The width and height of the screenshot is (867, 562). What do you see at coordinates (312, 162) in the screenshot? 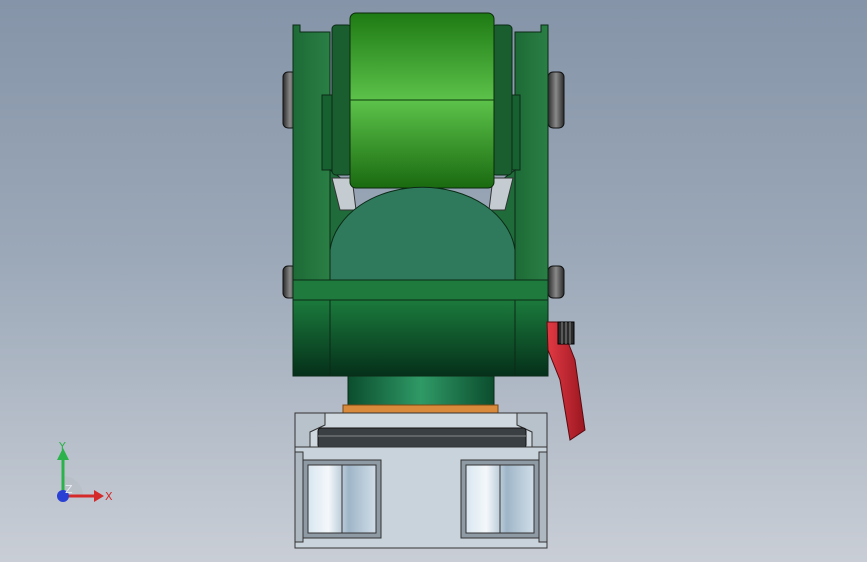
I see `left-frame-plate` at bounding box center [312, 162].